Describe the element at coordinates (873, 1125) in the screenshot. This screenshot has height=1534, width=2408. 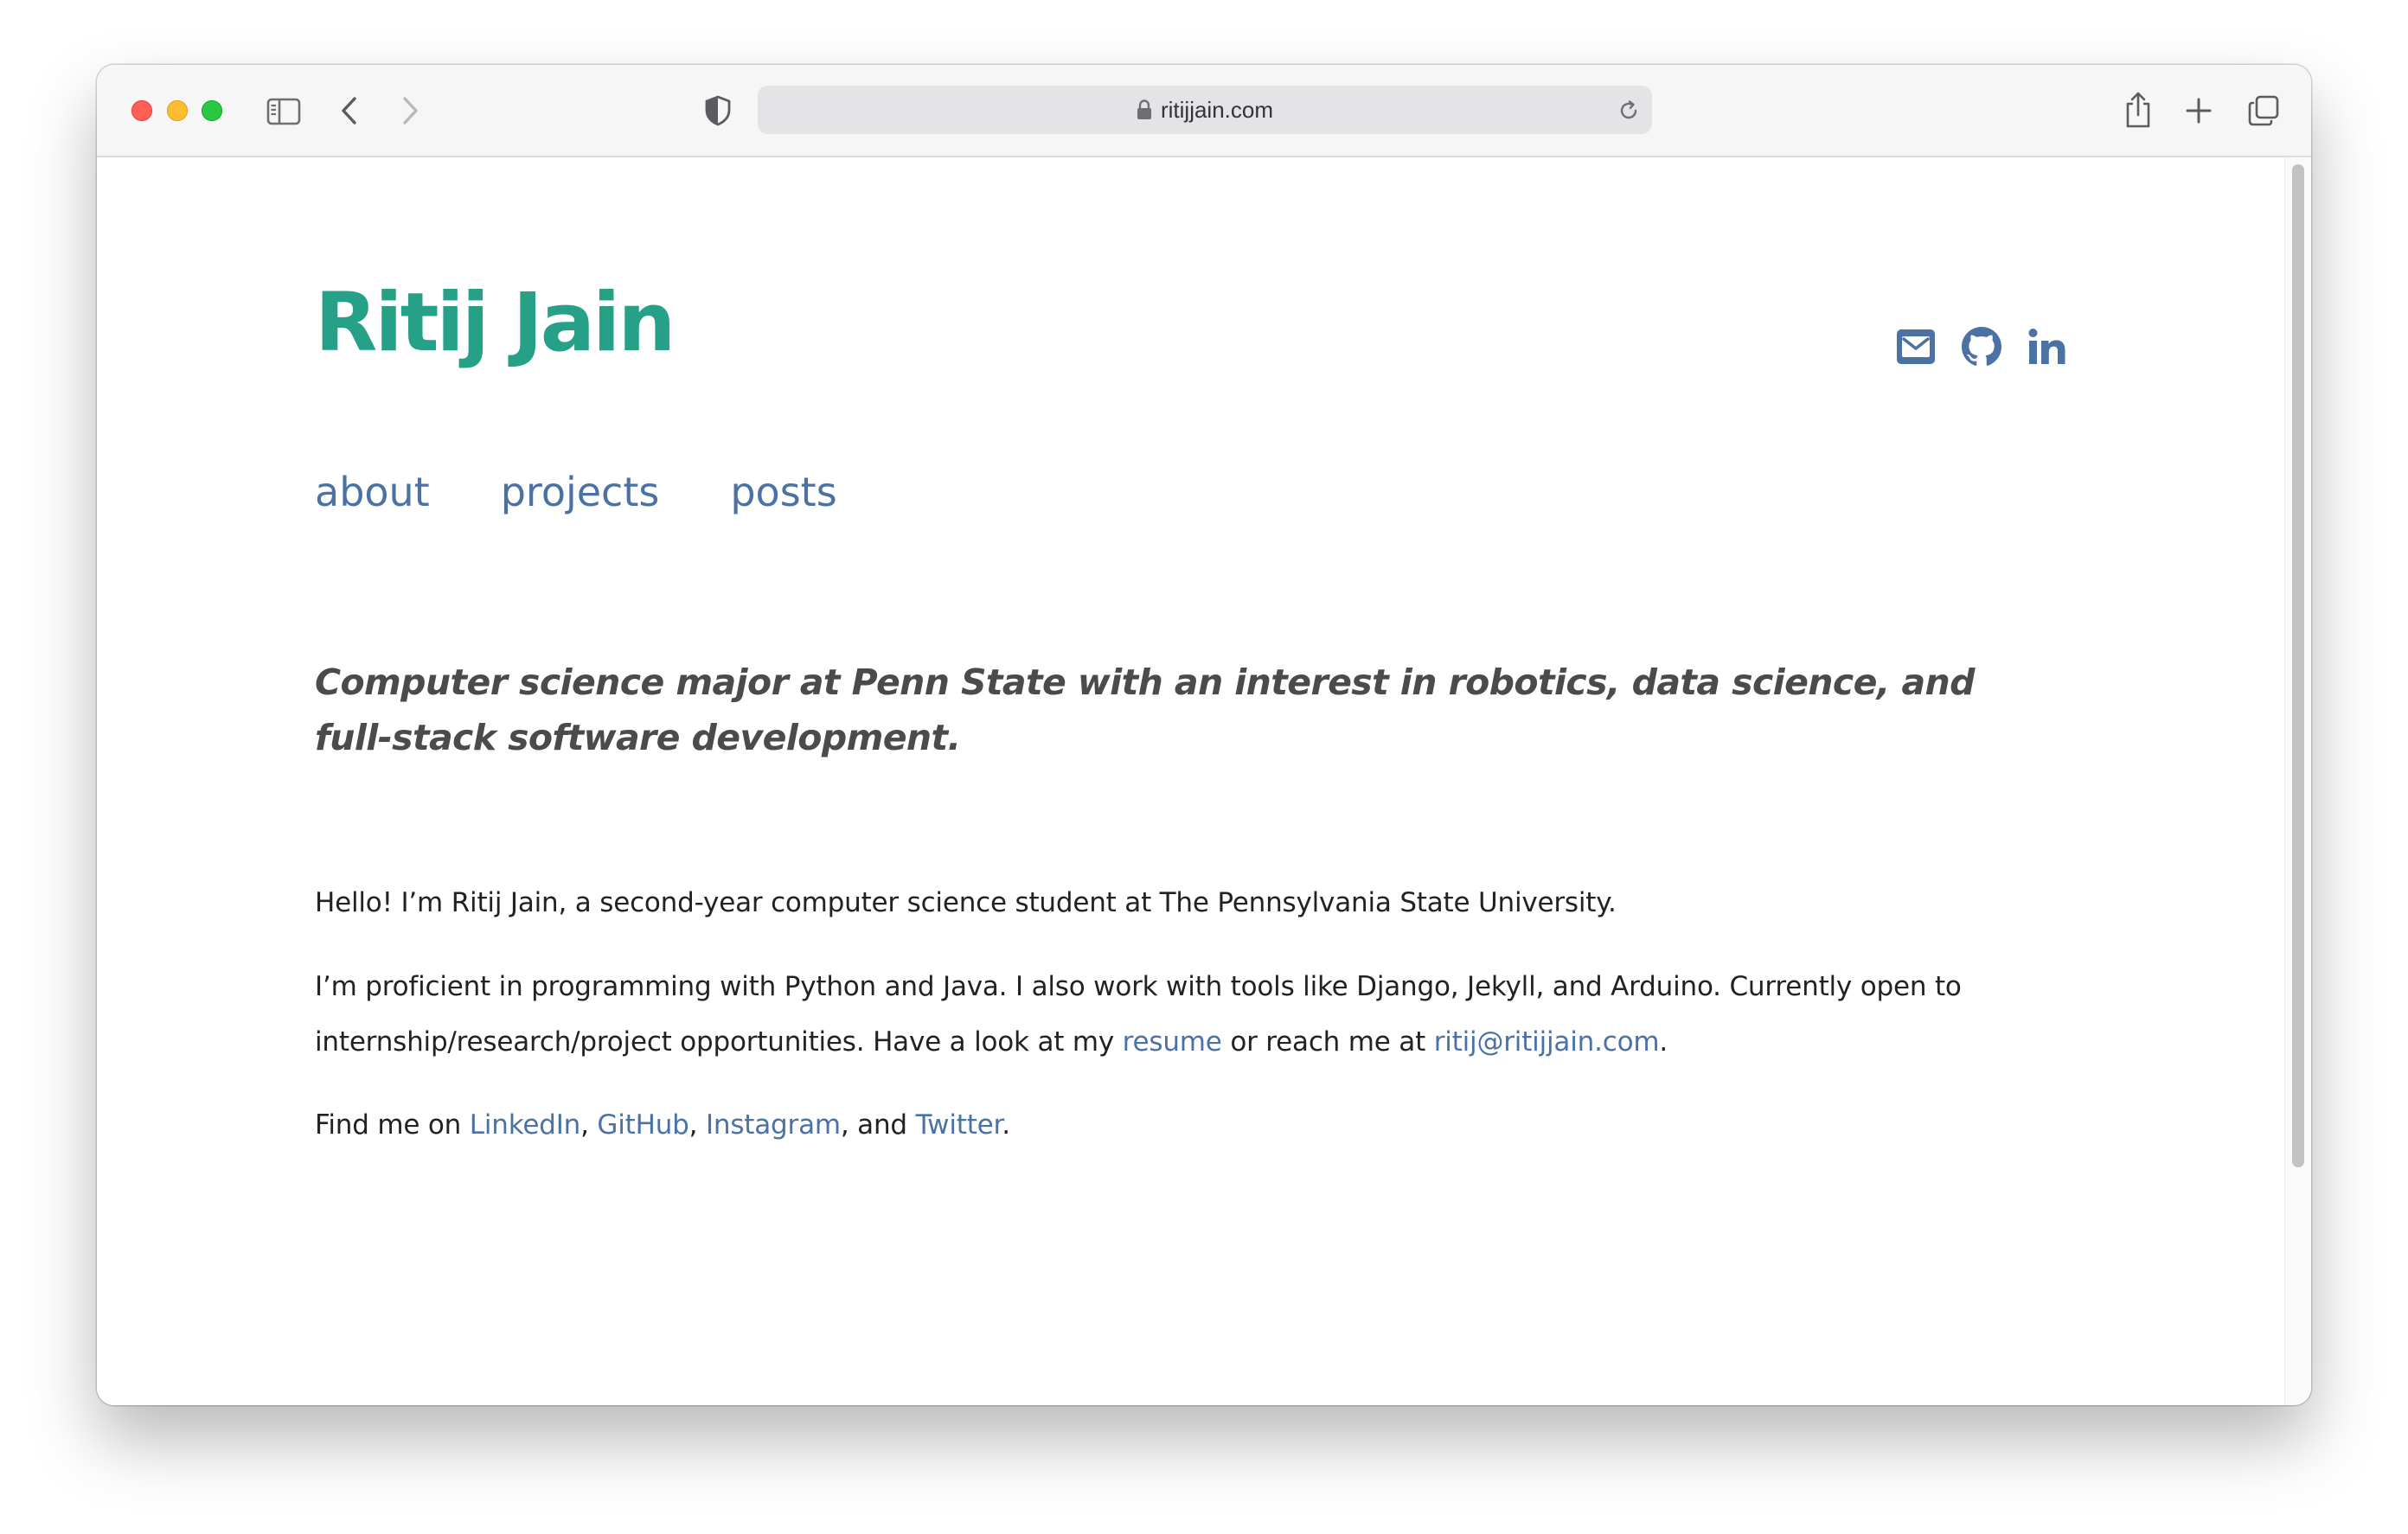
I see `and-text: , and` at that location.